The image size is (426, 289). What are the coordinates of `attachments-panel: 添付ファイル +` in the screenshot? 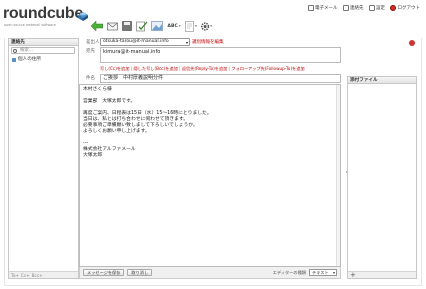 It's located at (382, 177).